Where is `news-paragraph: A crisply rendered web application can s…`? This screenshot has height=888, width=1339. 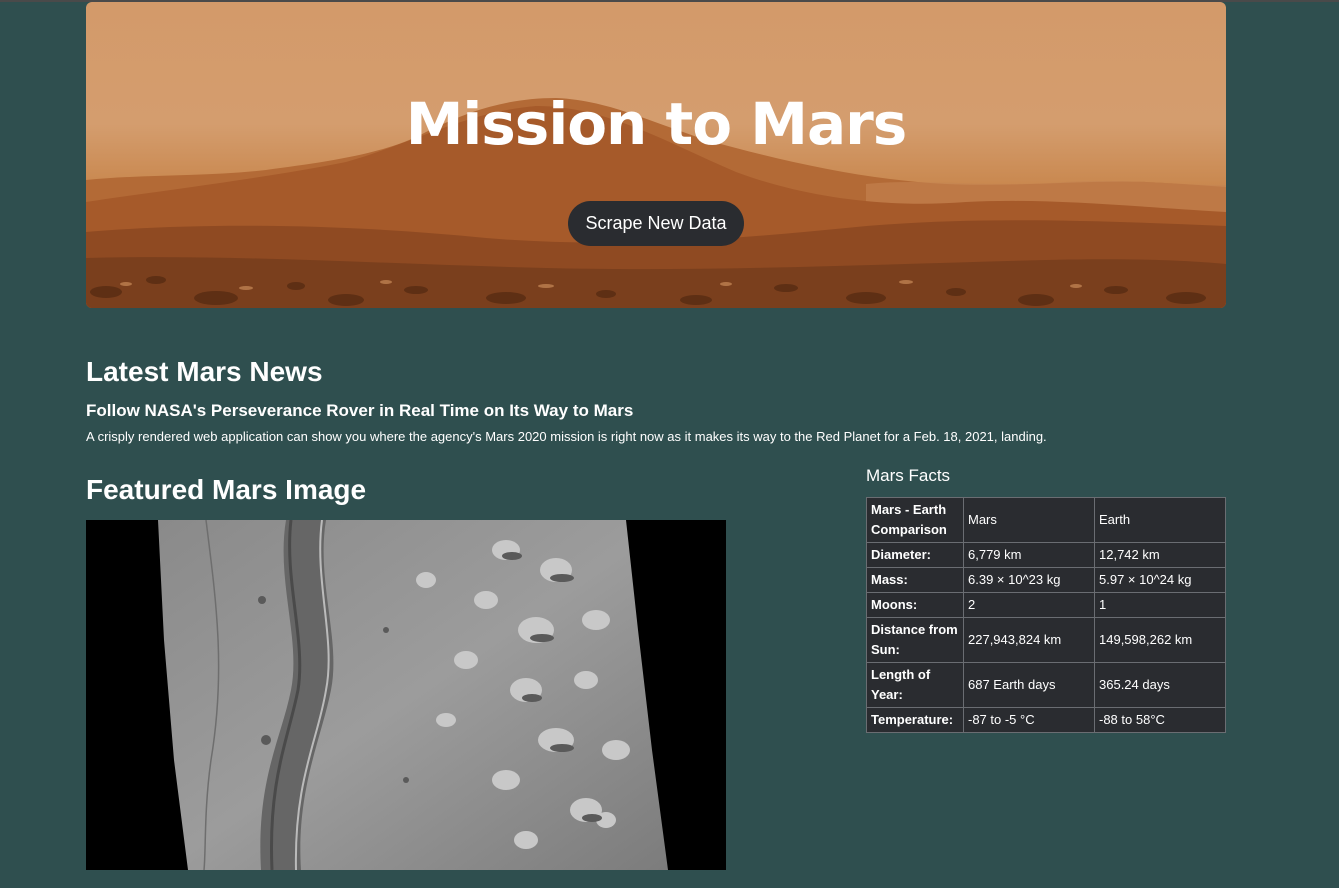 news-paragraph: A crisply rendered web application can s… is located at coordinates (566, 436).